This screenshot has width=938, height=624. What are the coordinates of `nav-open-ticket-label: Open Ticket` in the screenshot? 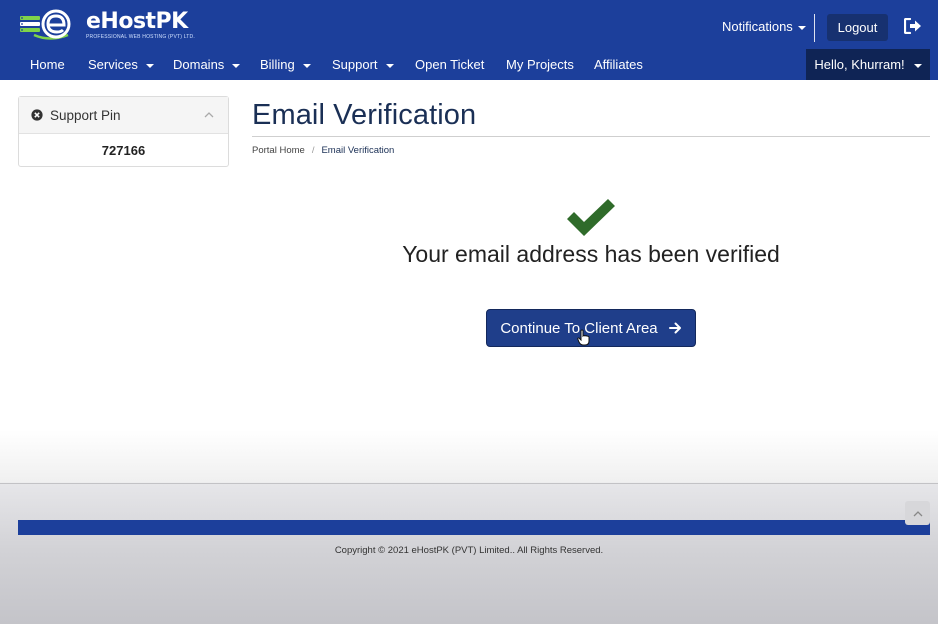 It's located at (450, 64).